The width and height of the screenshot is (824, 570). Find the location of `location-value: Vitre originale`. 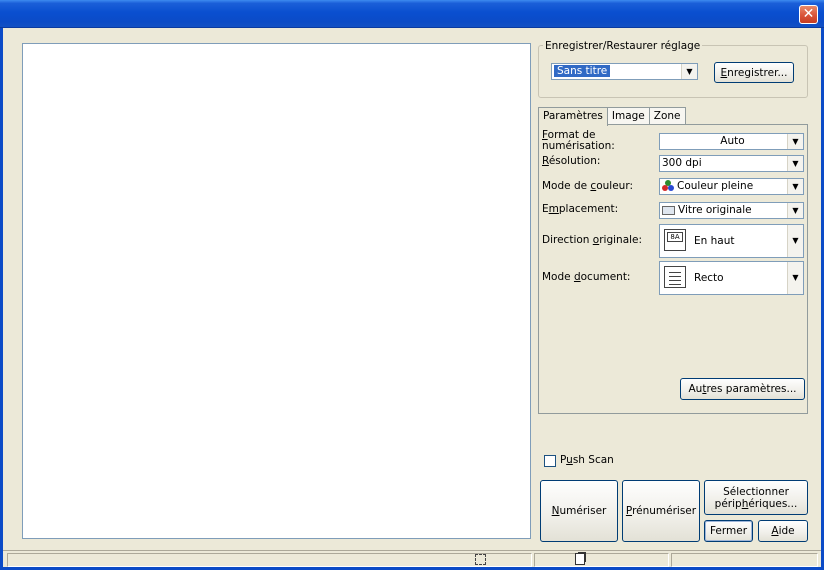

location-value: Vitre originale is located at coordinates (715, 210).